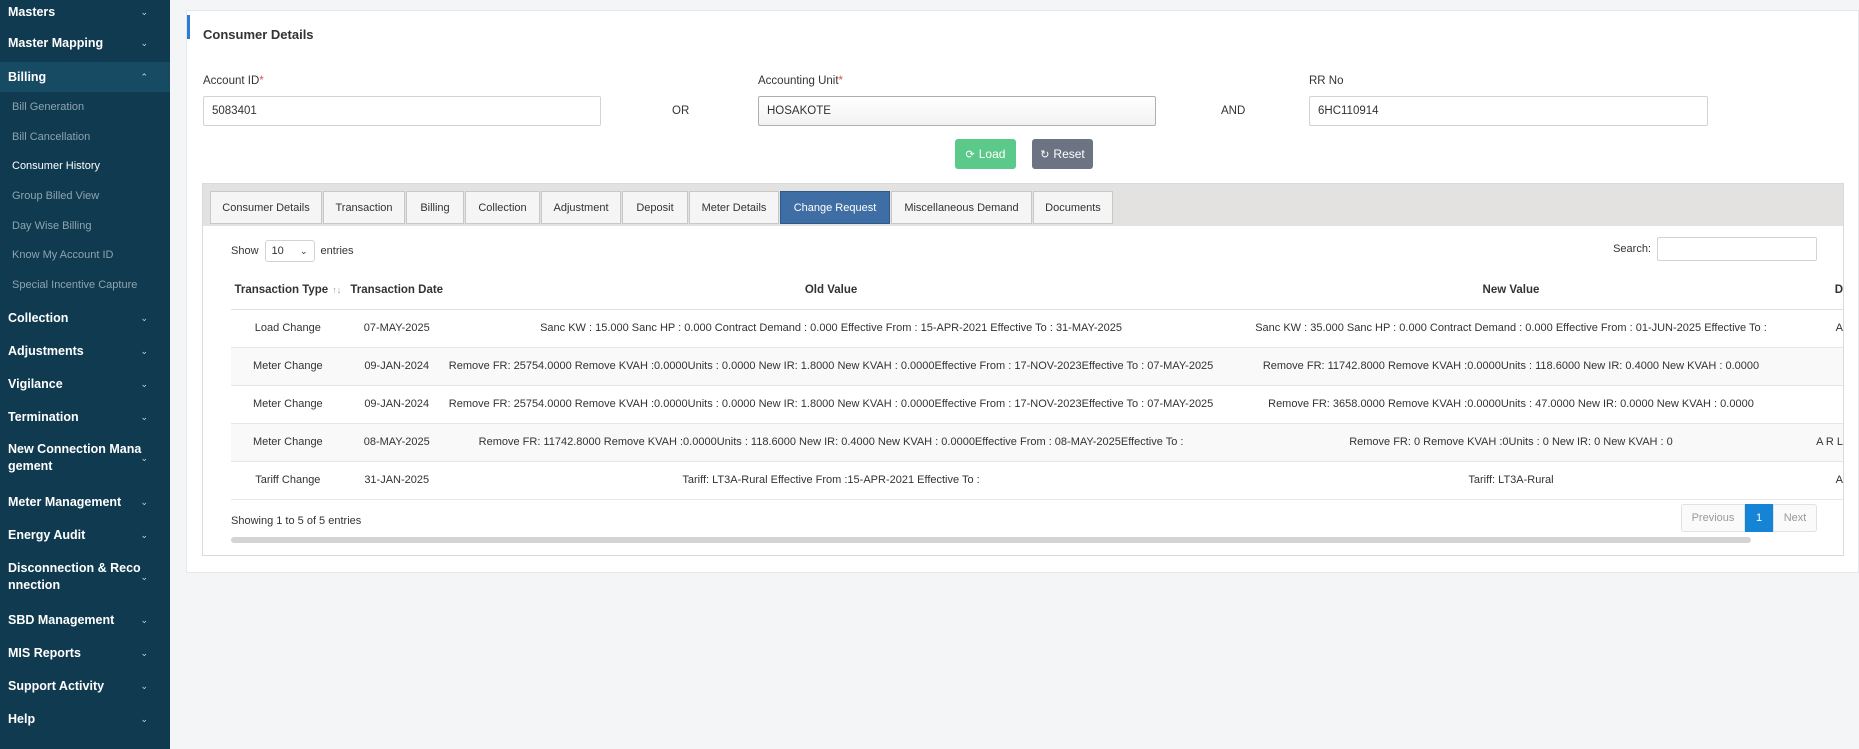 This screenshot has height=749, width=1859. What do you see at coordinates (85, 318) in the screenshot?
I see `sidebar-item-collection: Collection ⌄` at bounding box center [85, 318].